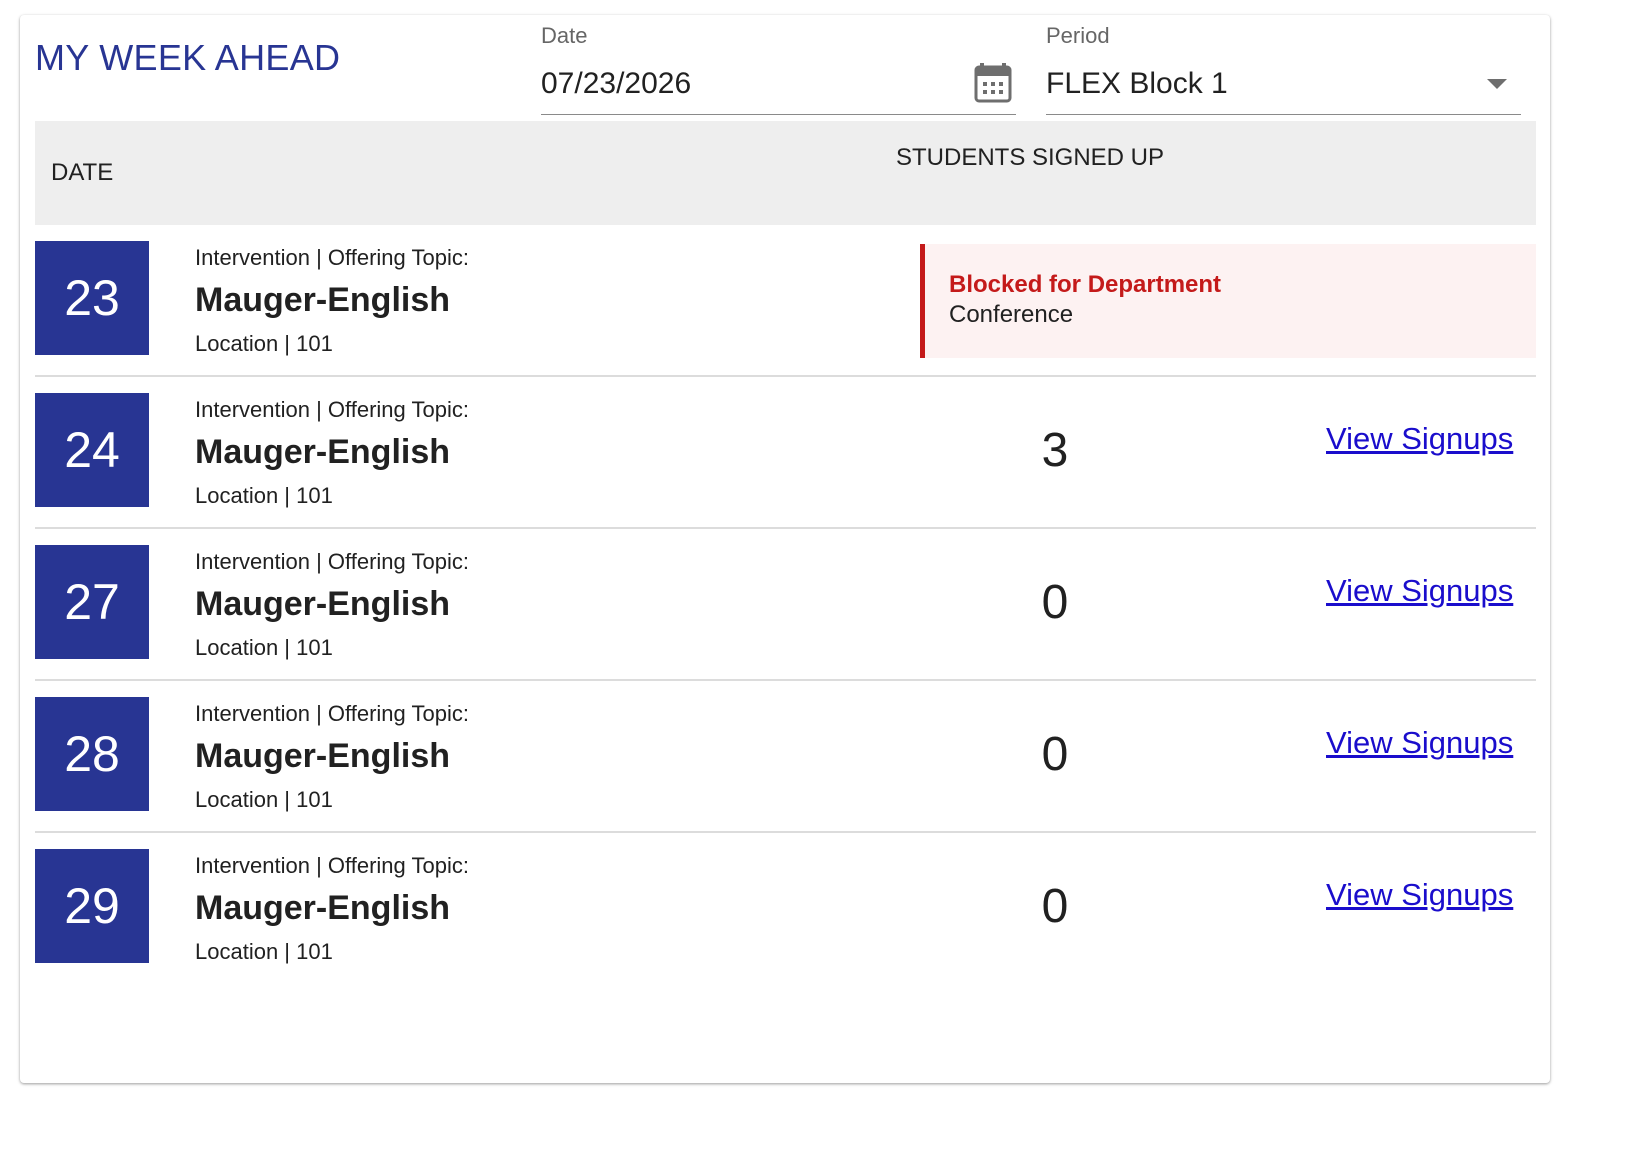 The width and height of the screenshot is (1652, 1162). Describe the element at coordinates (188, 57) in the screenshot. I see `page-title: MY WEEK AHEAD` at that location.